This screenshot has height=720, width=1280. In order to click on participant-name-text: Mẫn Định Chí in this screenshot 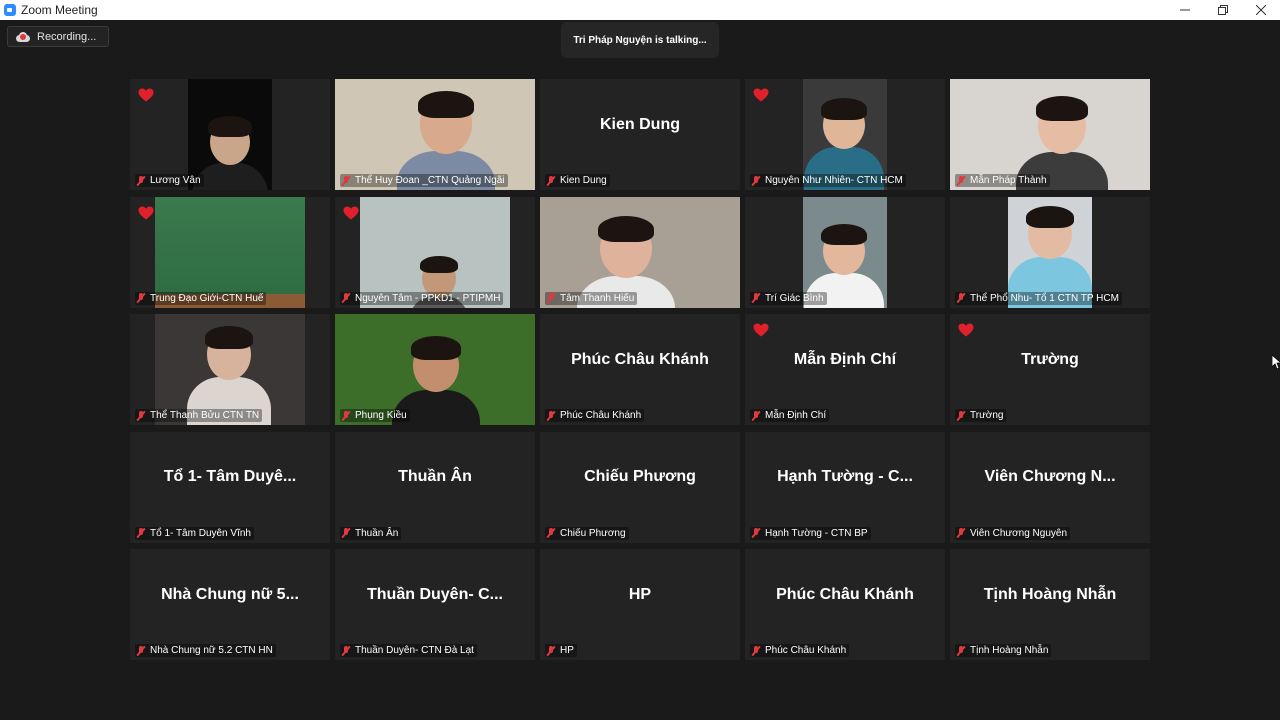, I will do `click(796, 415)`.